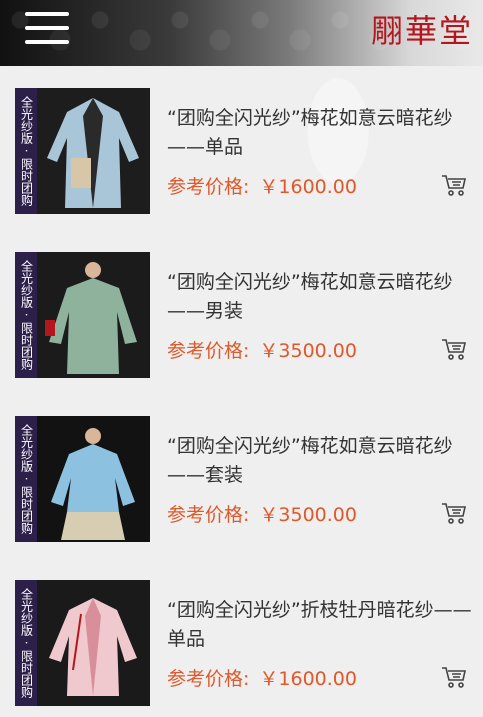 The width and height of the screenshot is (483, 717). I want to click on product-title: “团购全闪光纱”折枝牡丹暗花纱——单品, so click(323, 625).